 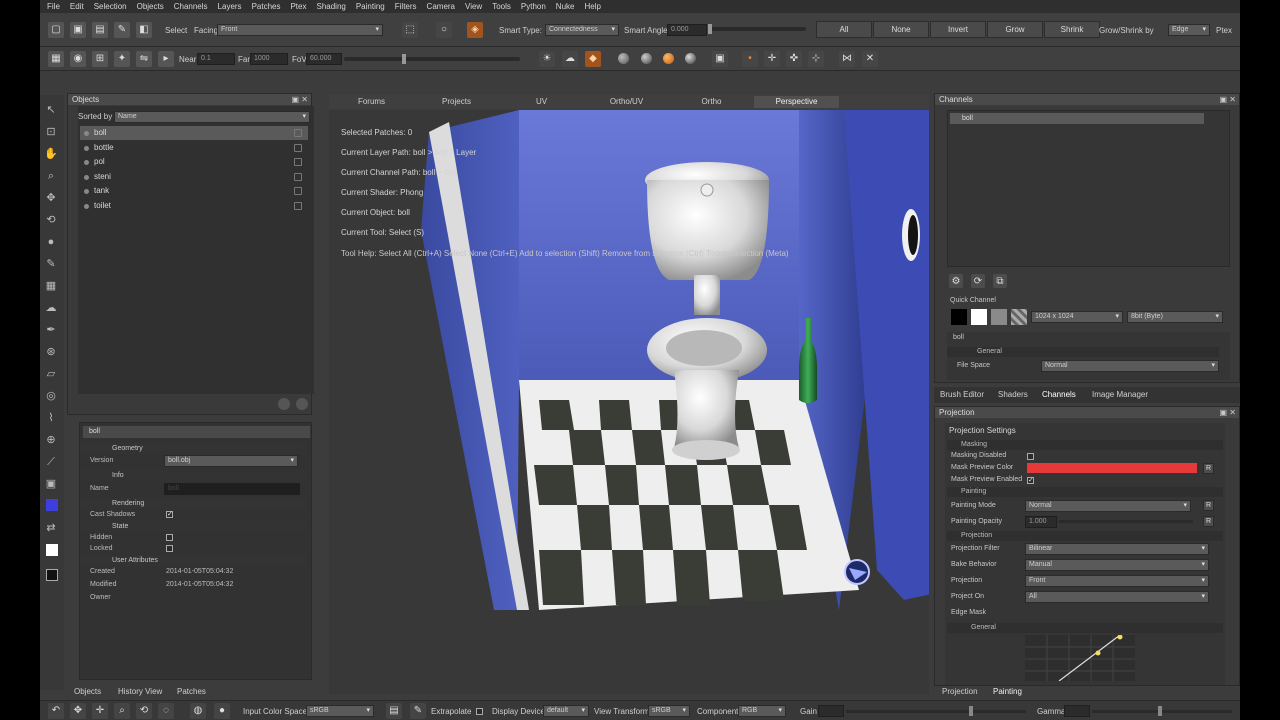 What do you see at coordinates (1077, 317) in the screenshot?
I see `resolution-dropdown: 1024 x 1024` at bounding box center [1077, 317].